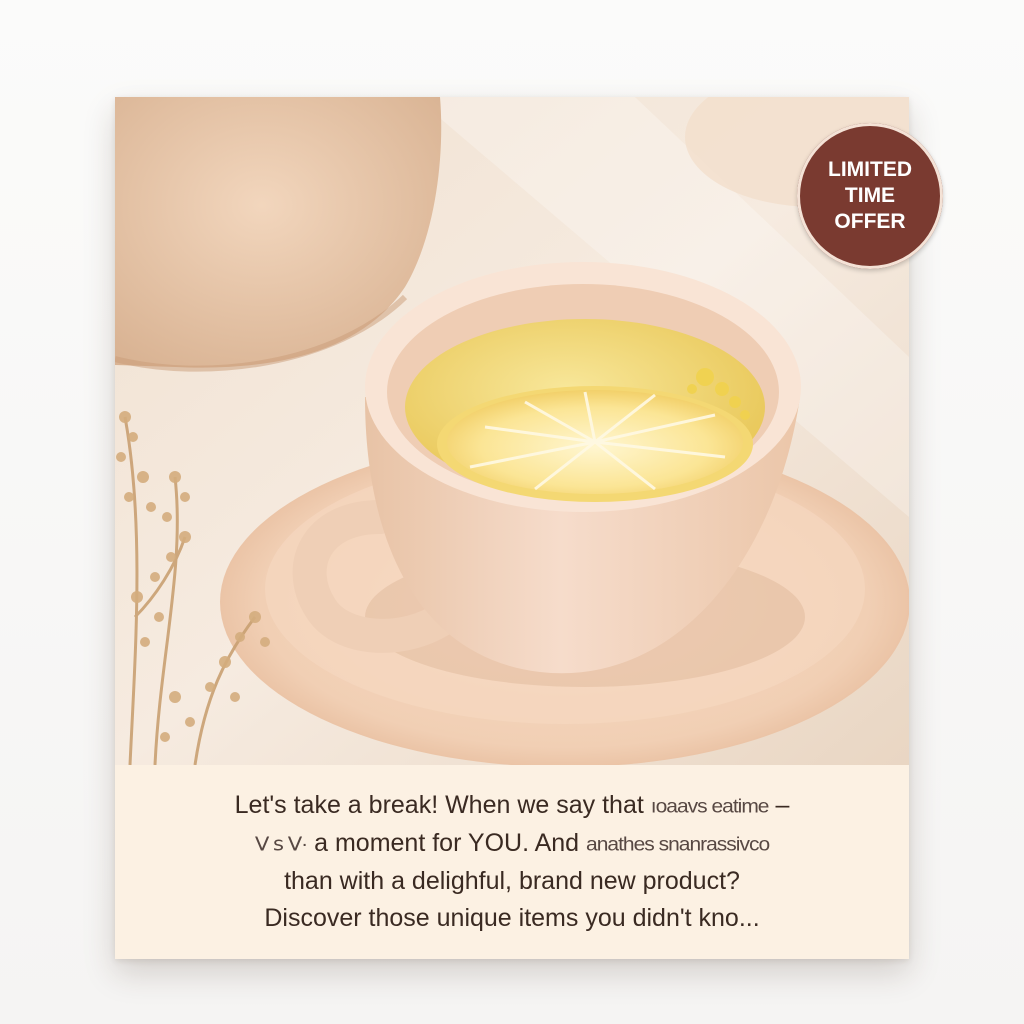  What do you see at coordinates (439, 805) in the screenshot?
I see `caption-line-1-text: Let's take a break! When we say that` at bounding box center [439, 805].